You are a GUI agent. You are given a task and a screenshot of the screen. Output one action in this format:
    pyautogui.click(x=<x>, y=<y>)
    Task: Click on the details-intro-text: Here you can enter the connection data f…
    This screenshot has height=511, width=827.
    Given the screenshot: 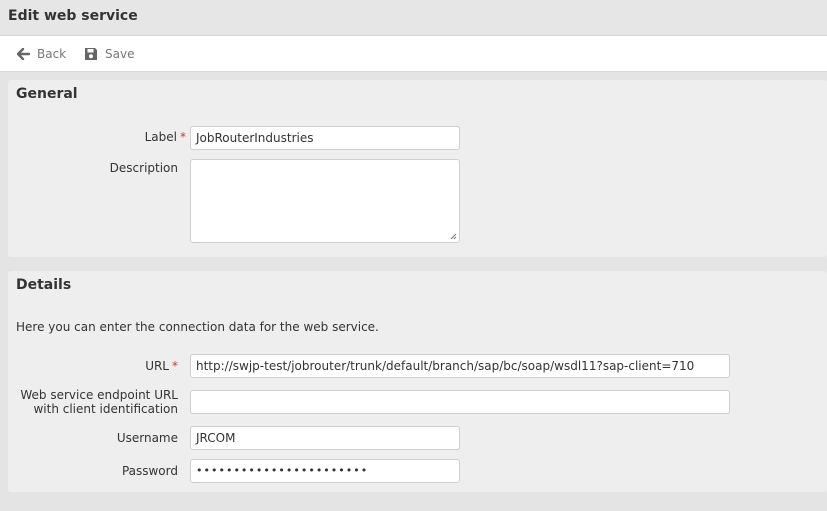 What is the action you would take?
    pyautogui.click(x=197, y=327)
    